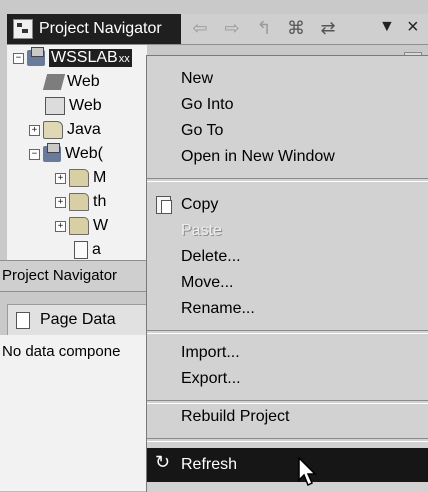 This screenshot has width=428, height=492. Describe the element at coordinates (413, 27) in the screenshot. I see `close-icon: ×` at that location.